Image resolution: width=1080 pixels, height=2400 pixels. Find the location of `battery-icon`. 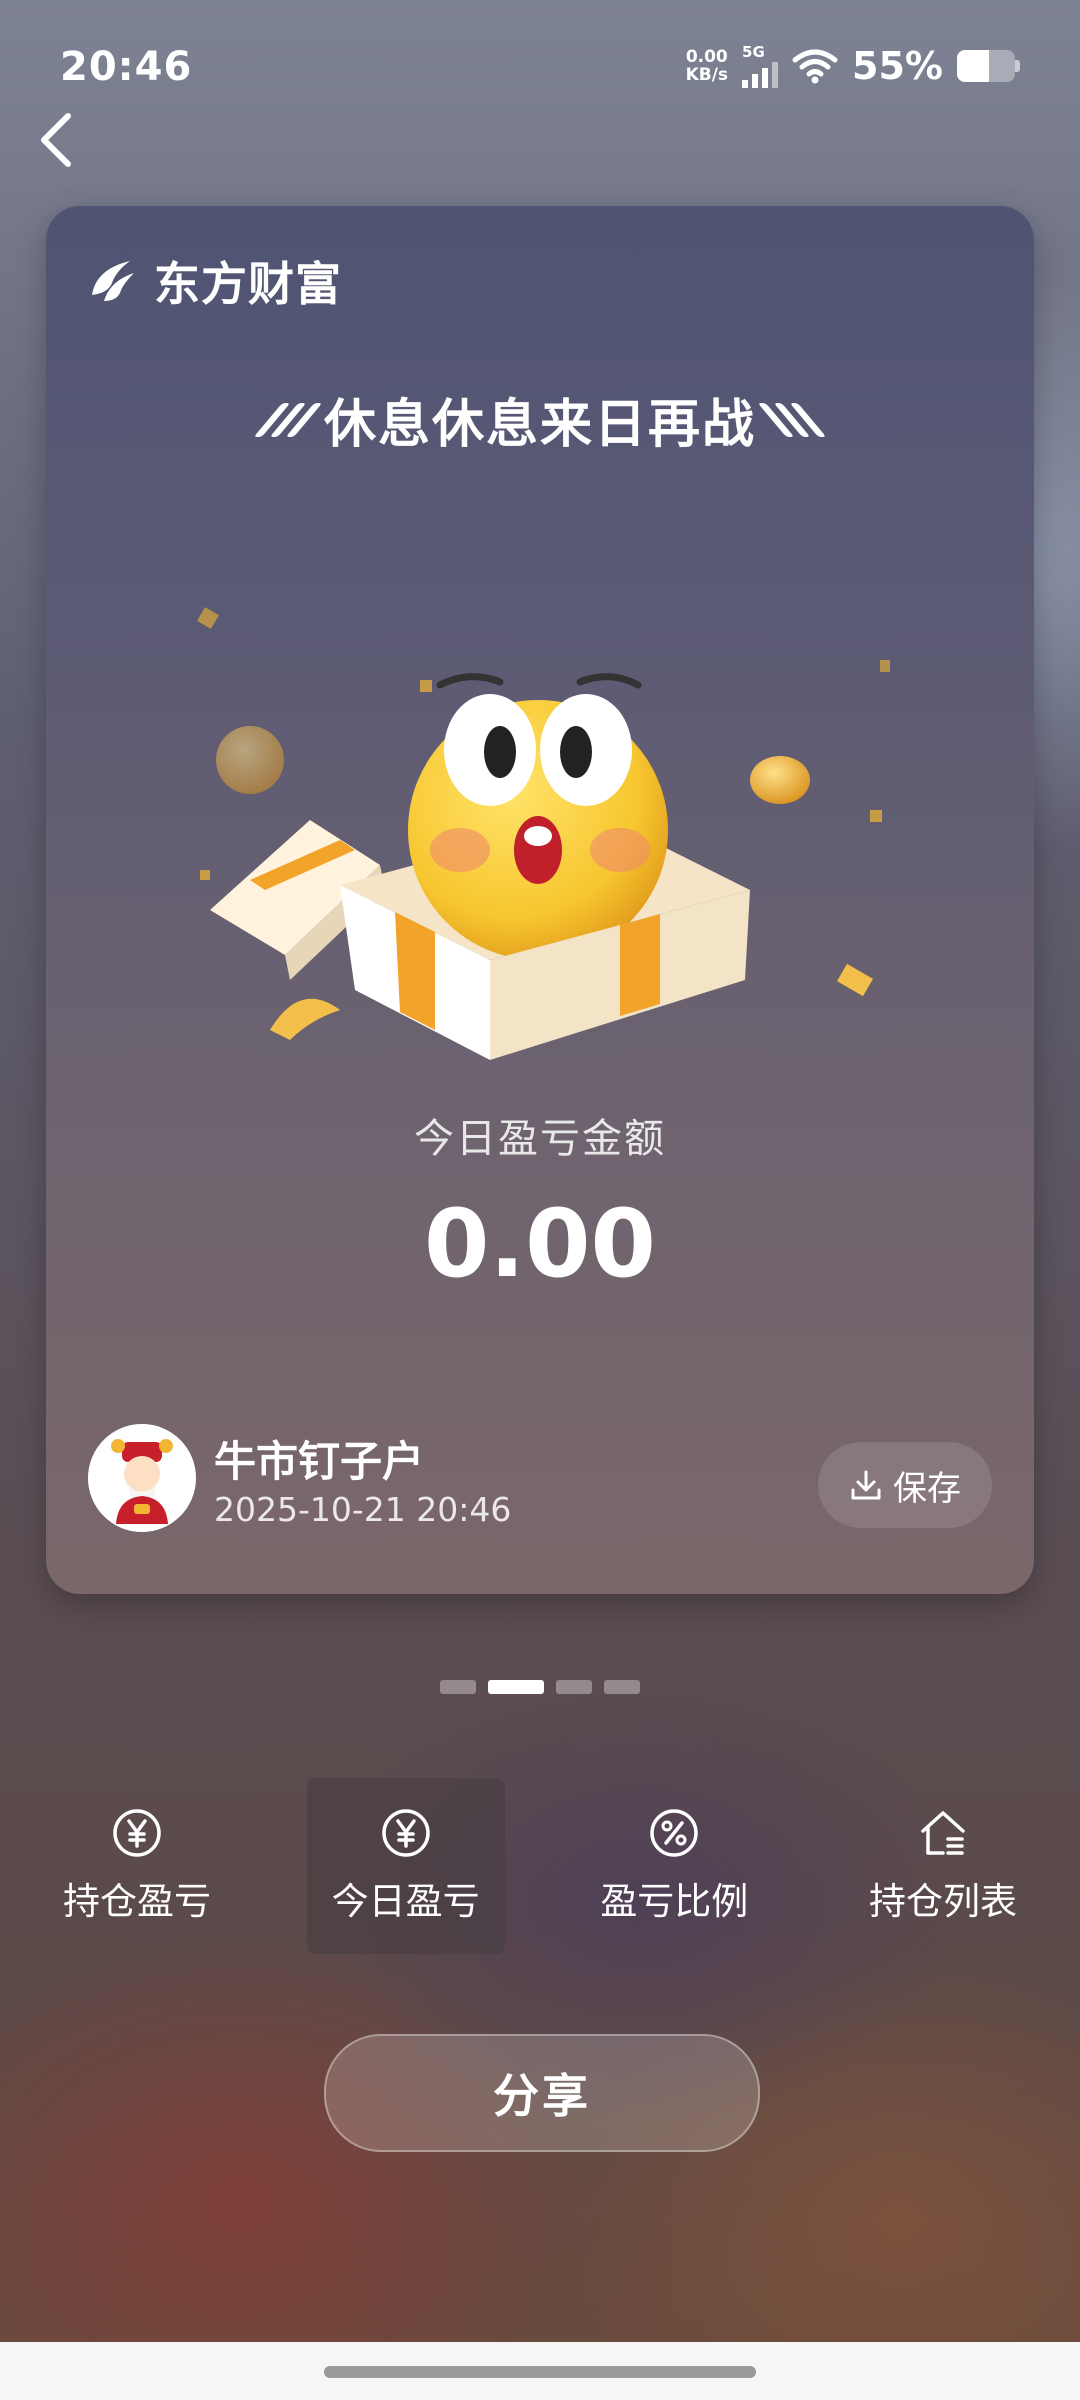

battery-icon is located at coordinates (986, 66).